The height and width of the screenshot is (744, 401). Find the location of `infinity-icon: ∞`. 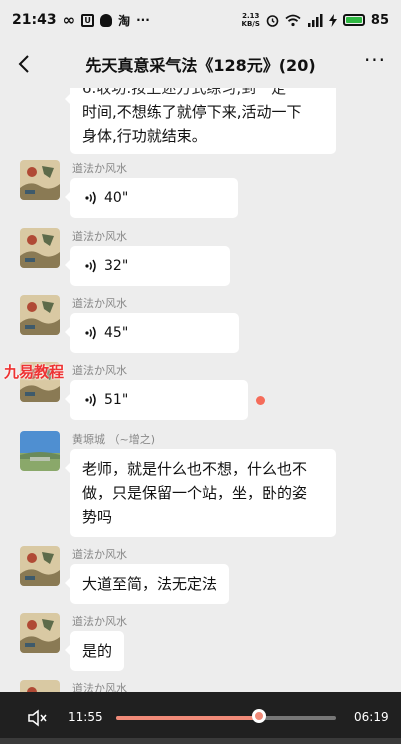

infinity-icon: ∞ is located at coordinates (69, 20).